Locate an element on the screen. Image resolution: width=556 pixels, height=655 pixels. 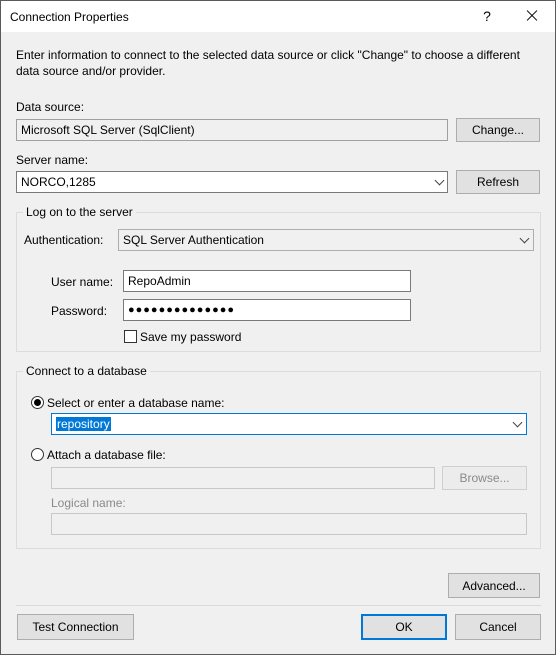
server-name-combobox: NORCO,1285 is located at coordinates (232, 182).